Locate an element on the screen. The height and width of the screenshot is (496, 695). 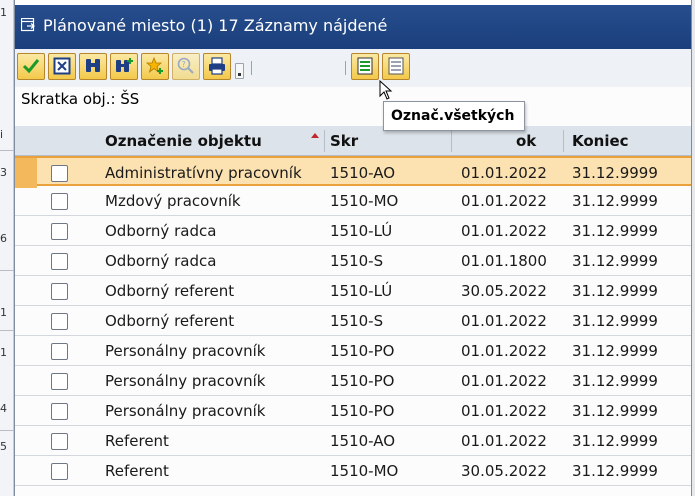
deselect-all-icon is located at coordinates (396, 66).